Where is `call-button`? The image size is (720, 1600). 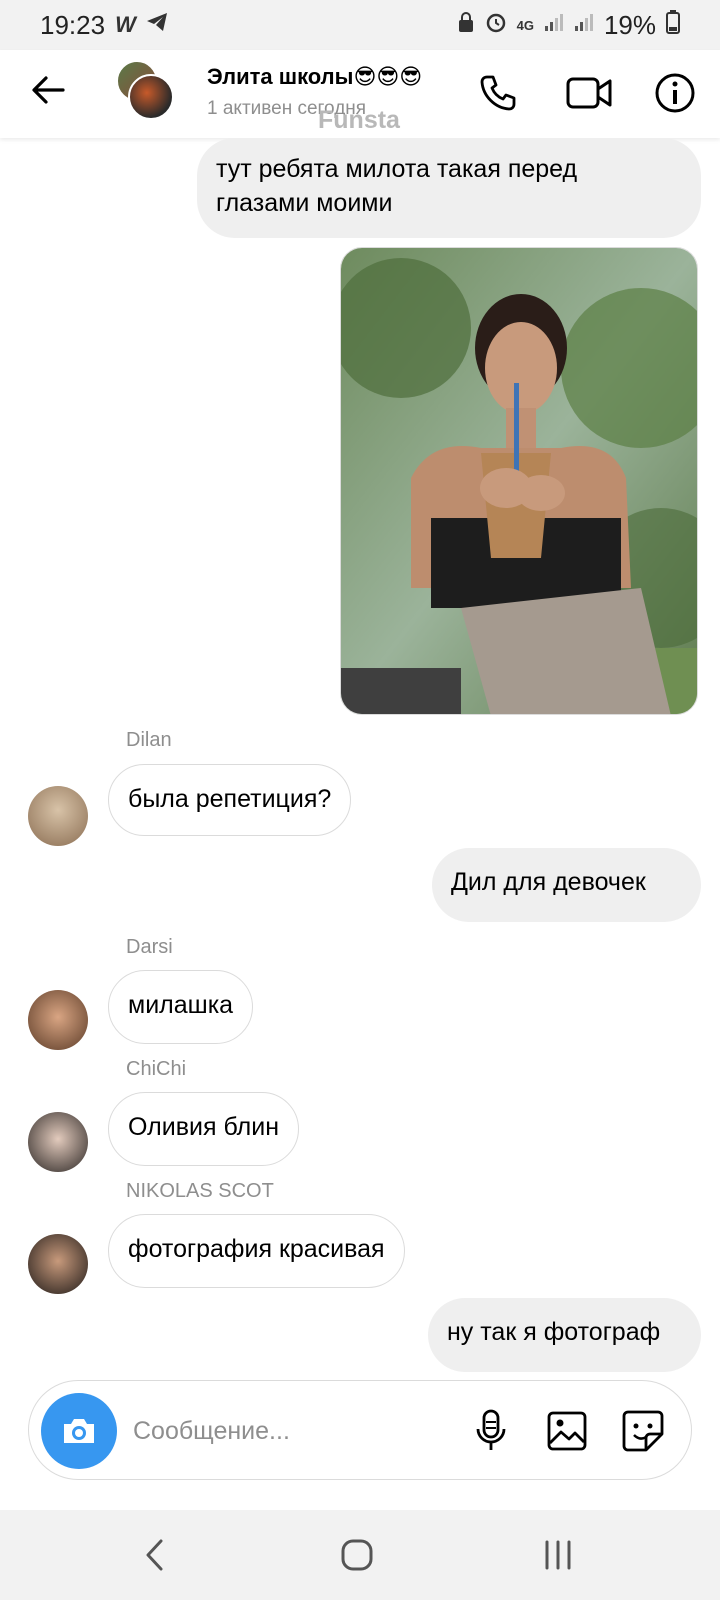
call-button is located at coordinates (498, 93).